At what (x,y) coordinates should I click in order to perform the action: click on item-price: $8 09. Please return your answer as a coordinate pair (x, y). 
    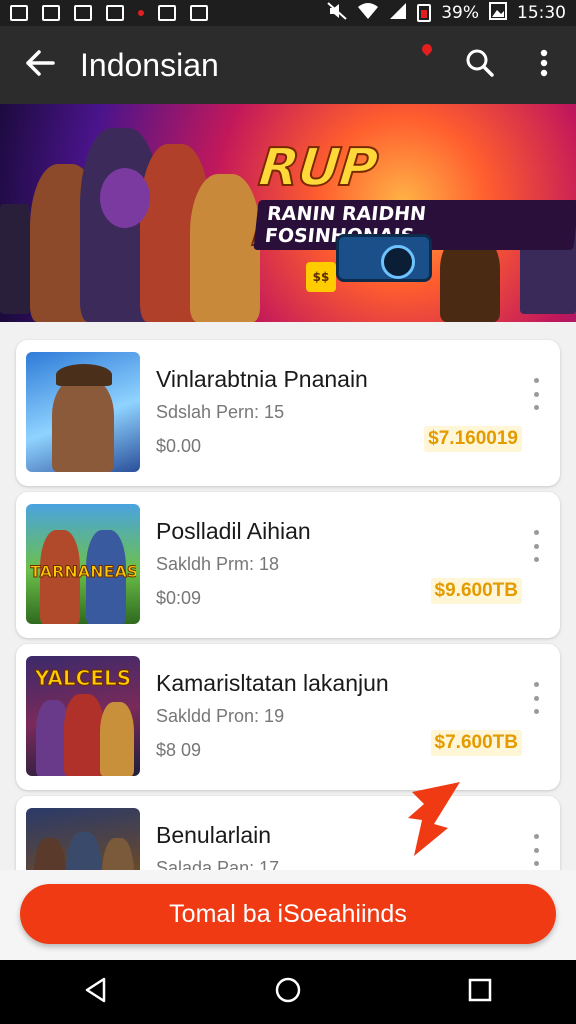
    Looking at the image, I should click on (179, 750).